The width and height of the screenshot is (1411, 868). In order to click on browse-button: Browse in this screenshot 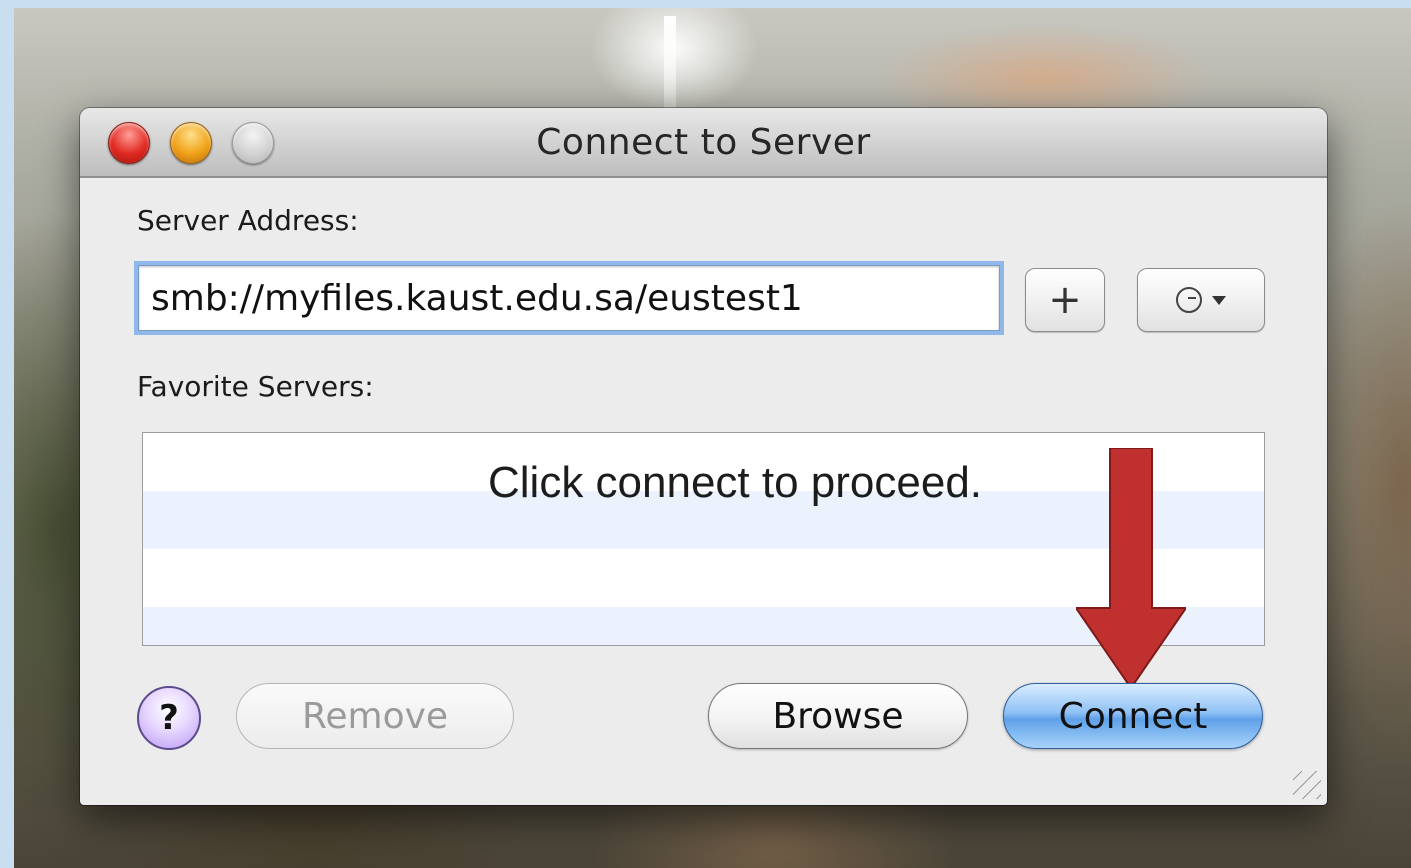, I will do `click(838, 716)`.